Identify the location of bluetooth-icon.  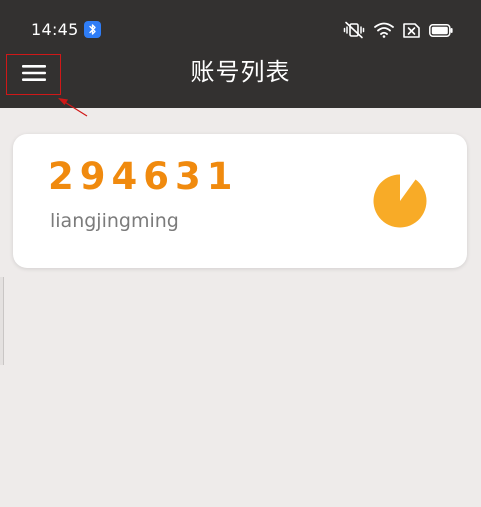
(92, 29).